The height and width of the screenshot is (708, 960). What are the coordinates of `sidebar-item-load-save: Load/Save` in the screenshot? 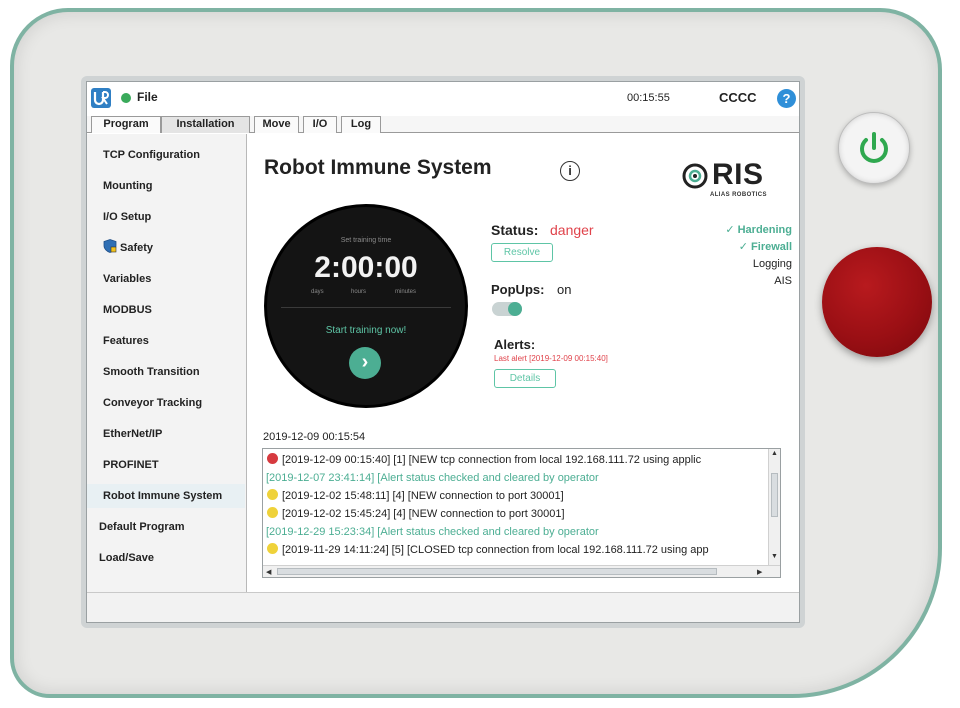 It's located at (166, 558).